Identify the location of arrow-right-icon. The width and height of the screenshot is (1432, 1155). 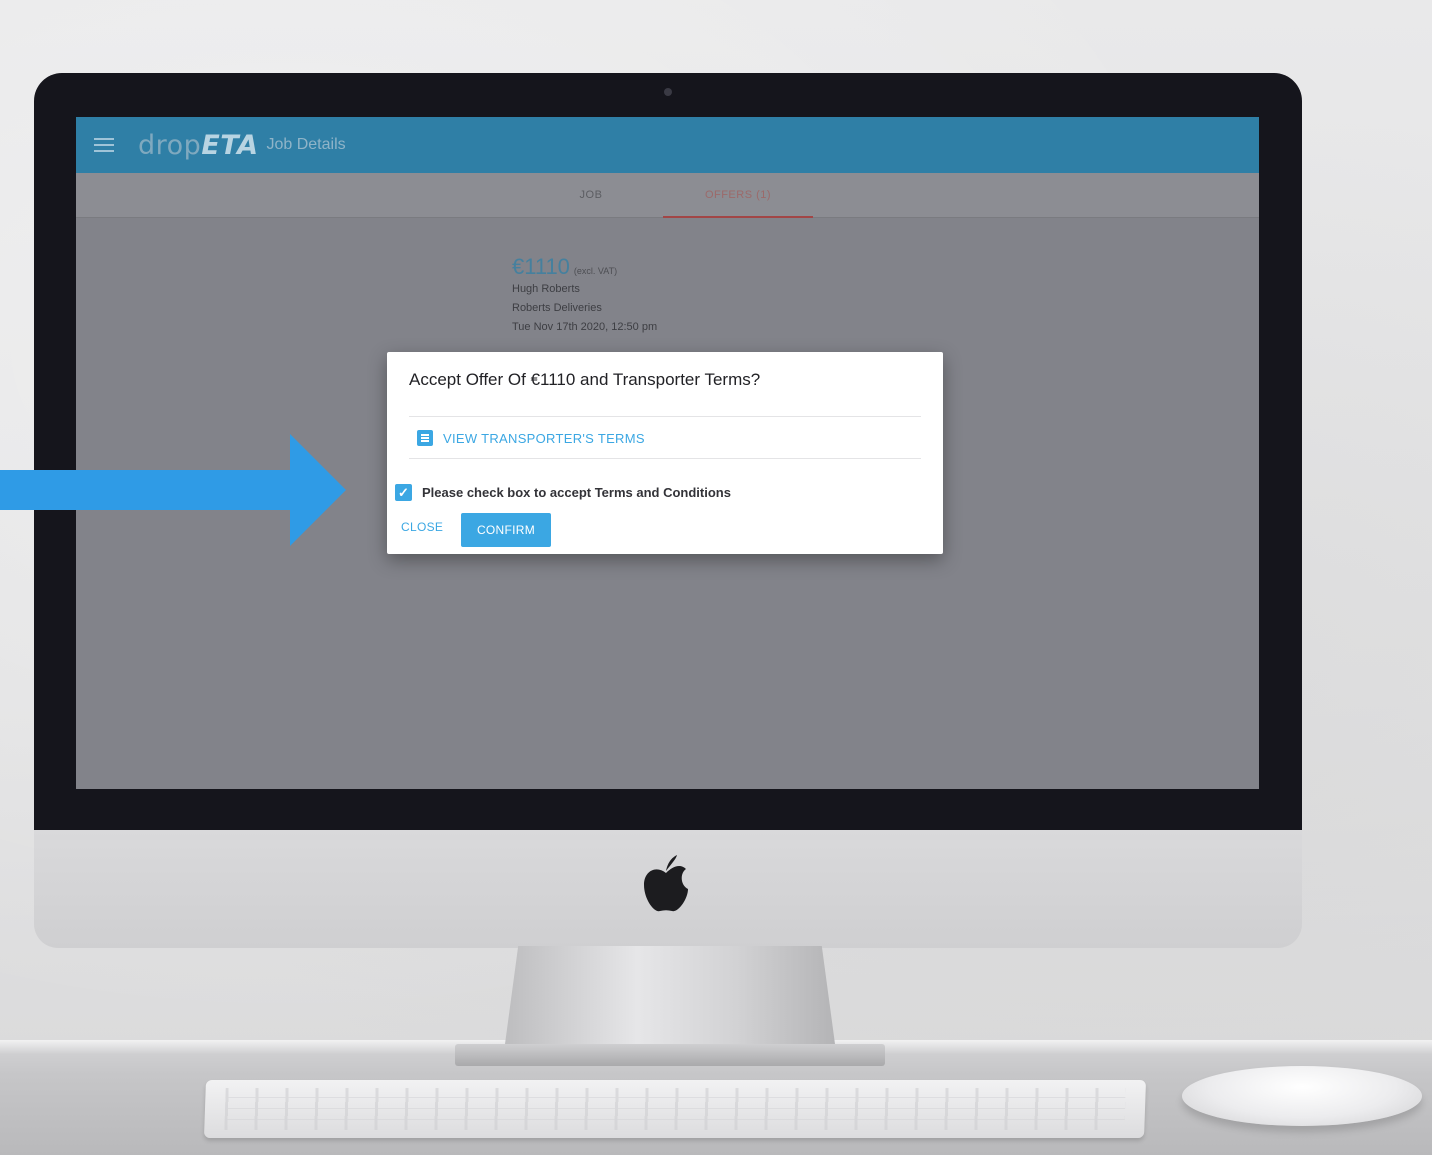
(173, 490).